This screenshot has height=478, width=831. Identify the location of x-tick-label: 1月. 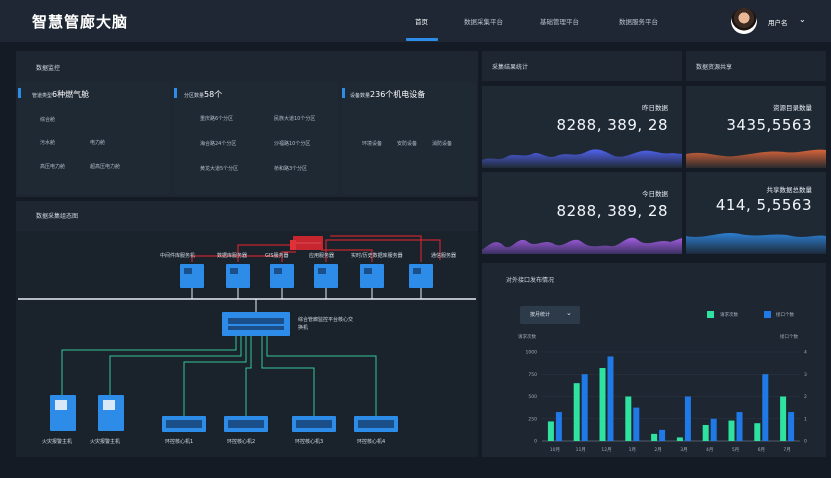
(632, 450).